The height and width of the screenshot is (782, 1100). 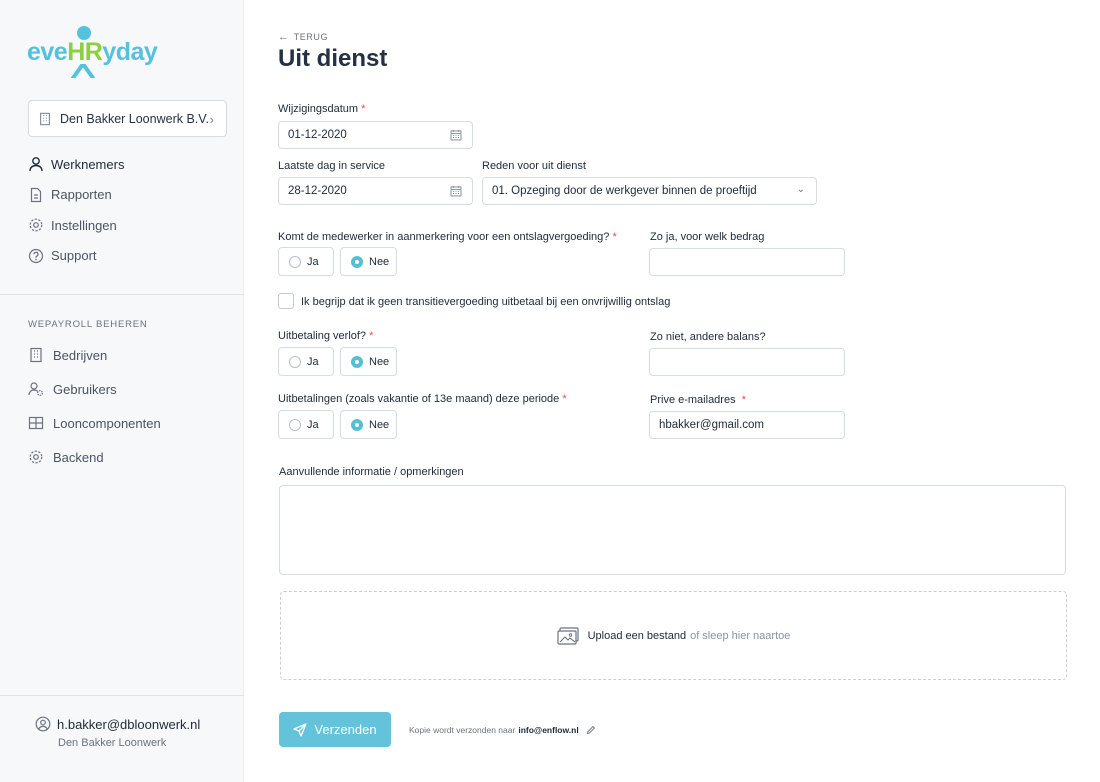 I want to click on chevron-right-icon: ›, so click(x=211, y=119).